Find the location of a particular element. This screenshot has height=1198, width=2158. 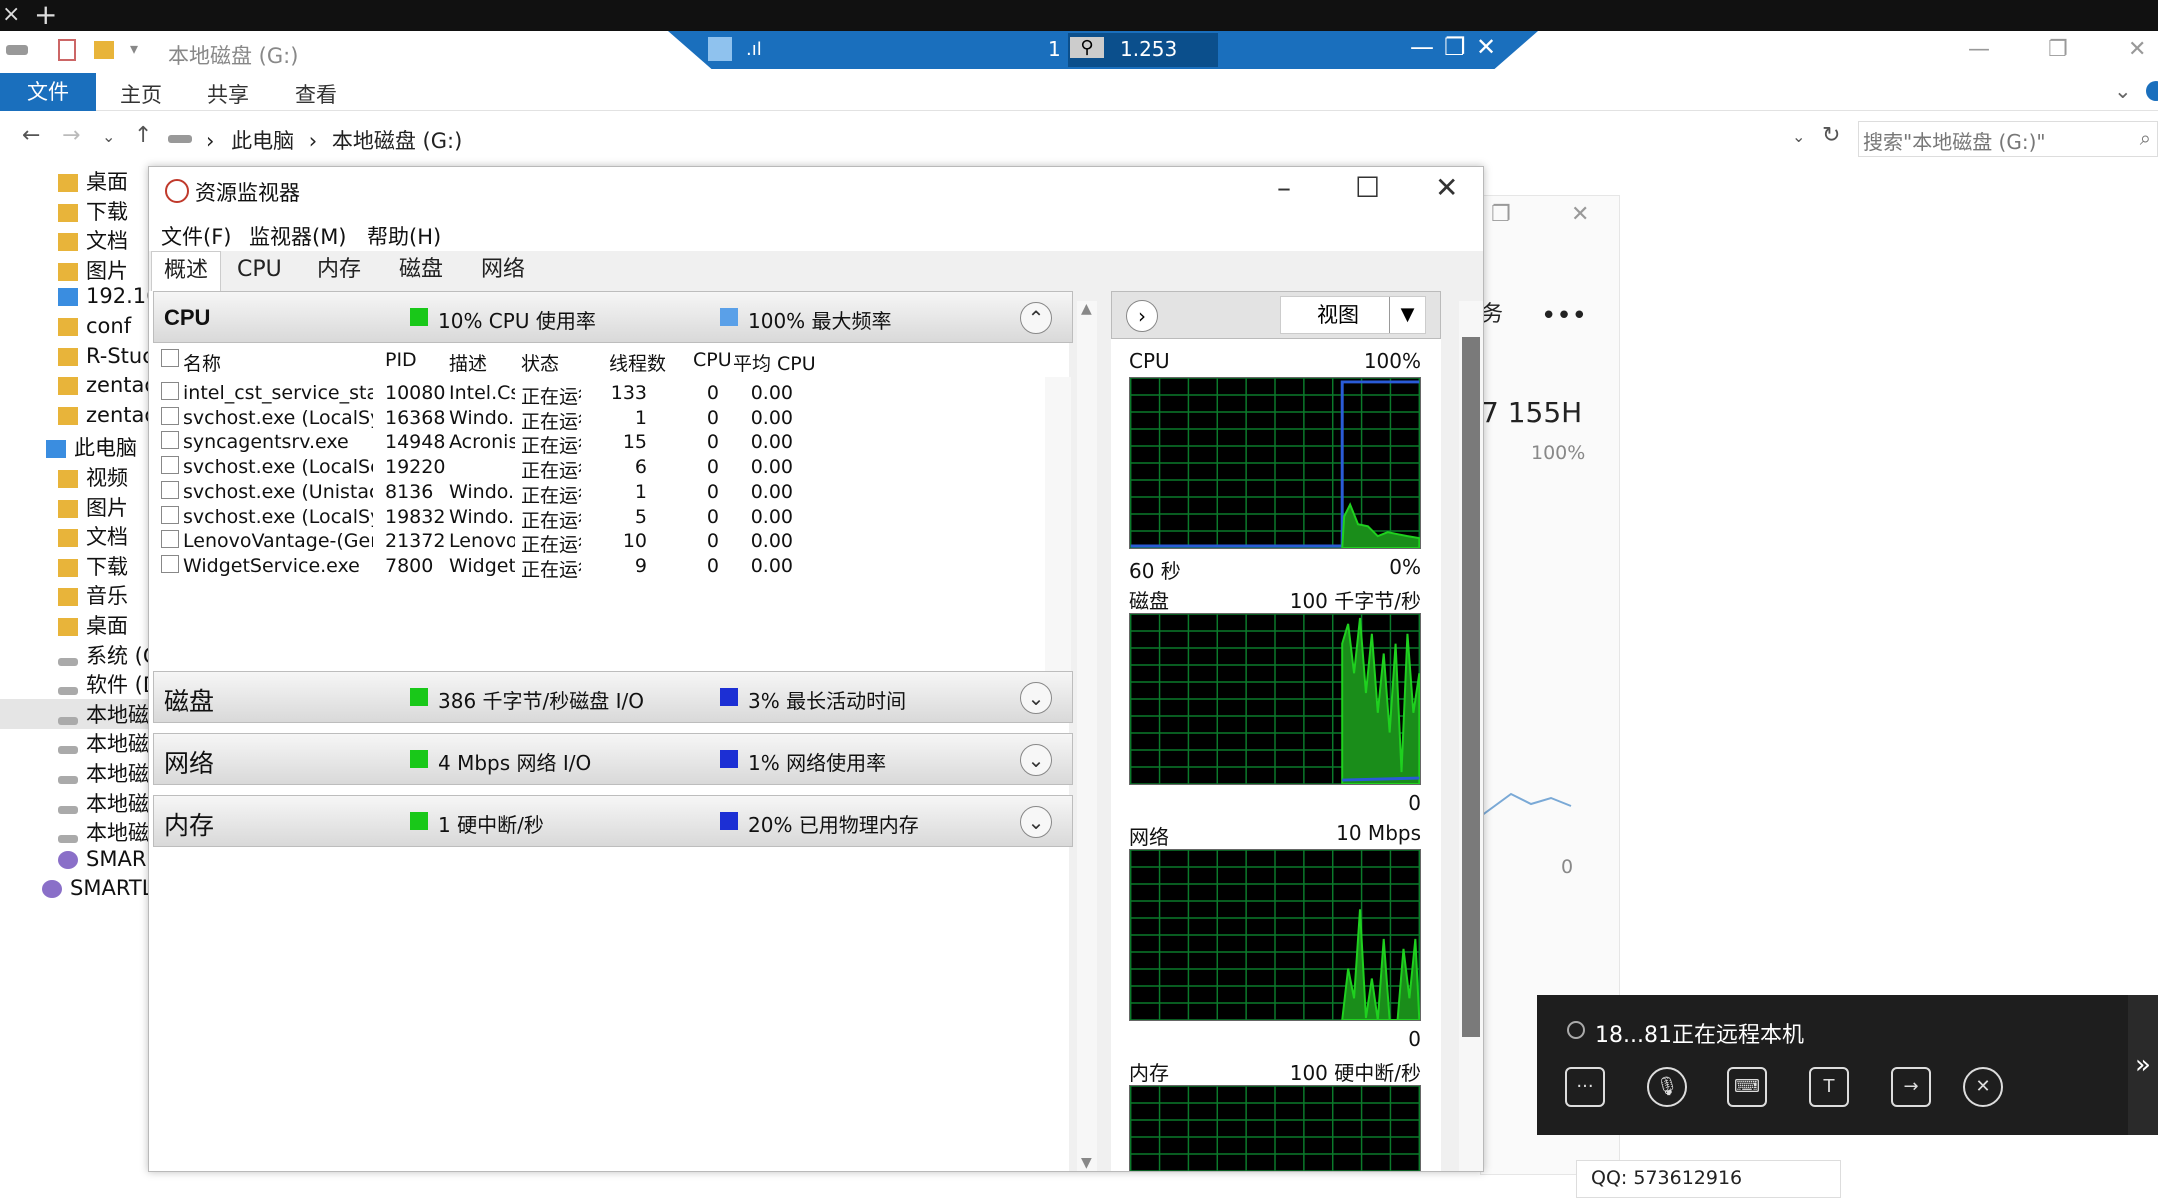

tree-item: 音乐 is located at coordinates (75, 595).